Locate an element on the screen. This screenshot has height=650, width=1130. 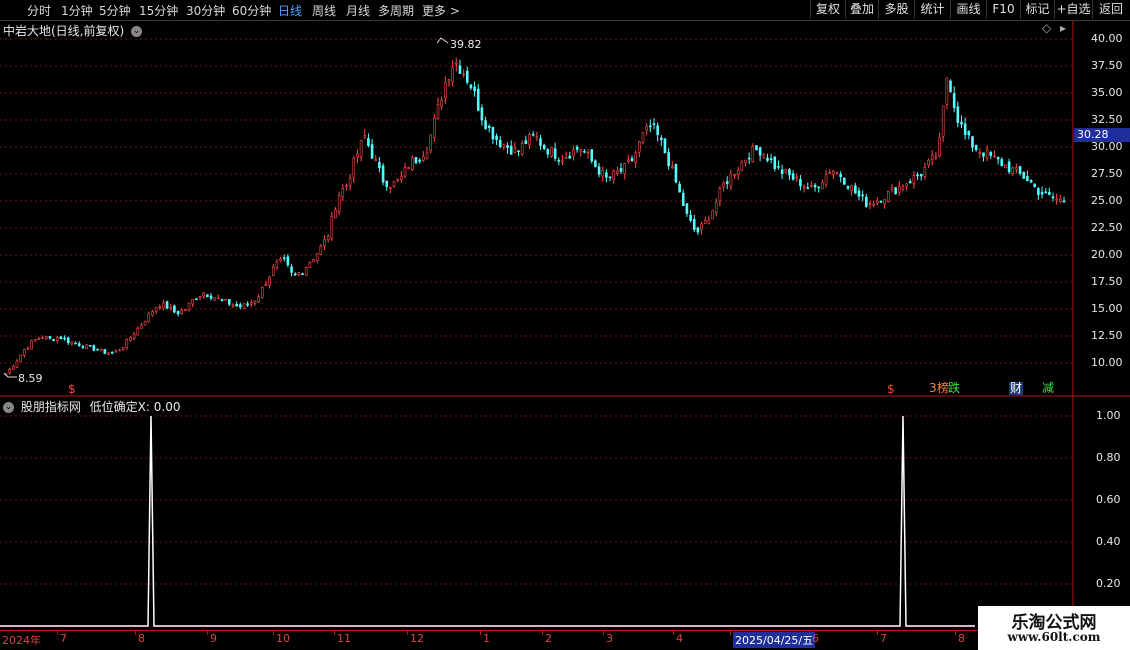
period-tab-6: 日线 is located at coordinates (290, 10).